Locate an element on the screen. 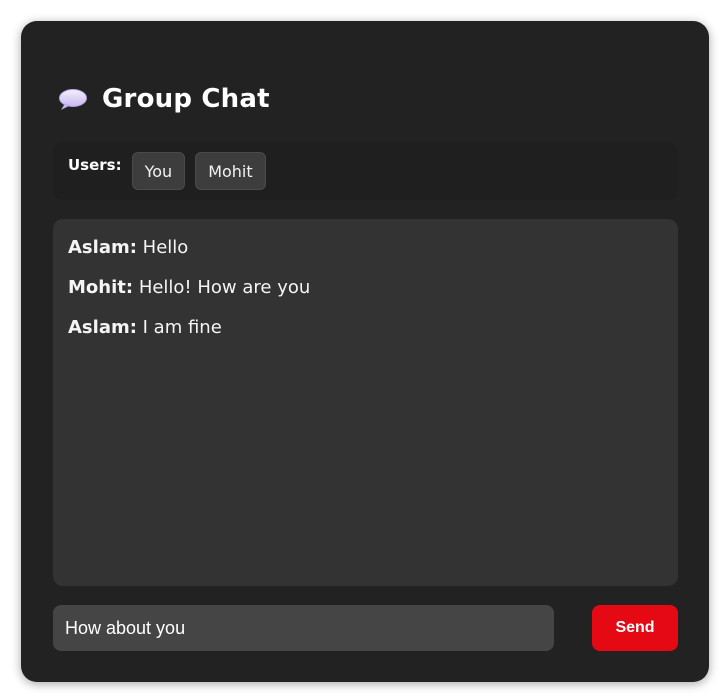 The height and width of the screenshot is (697, 727). user-chip-you: You is located at coordinates (158, 171).